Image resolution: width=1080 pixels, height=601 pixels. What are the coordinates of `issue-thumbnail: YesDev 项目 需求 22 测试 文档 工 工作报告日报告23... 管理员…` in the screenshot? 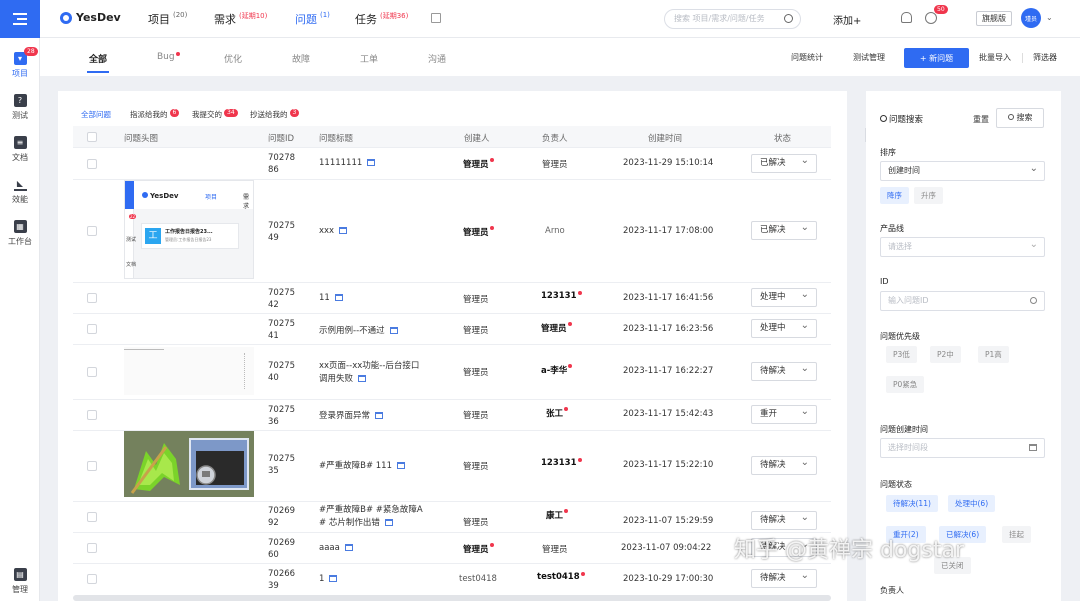 It's located at (189, 229).